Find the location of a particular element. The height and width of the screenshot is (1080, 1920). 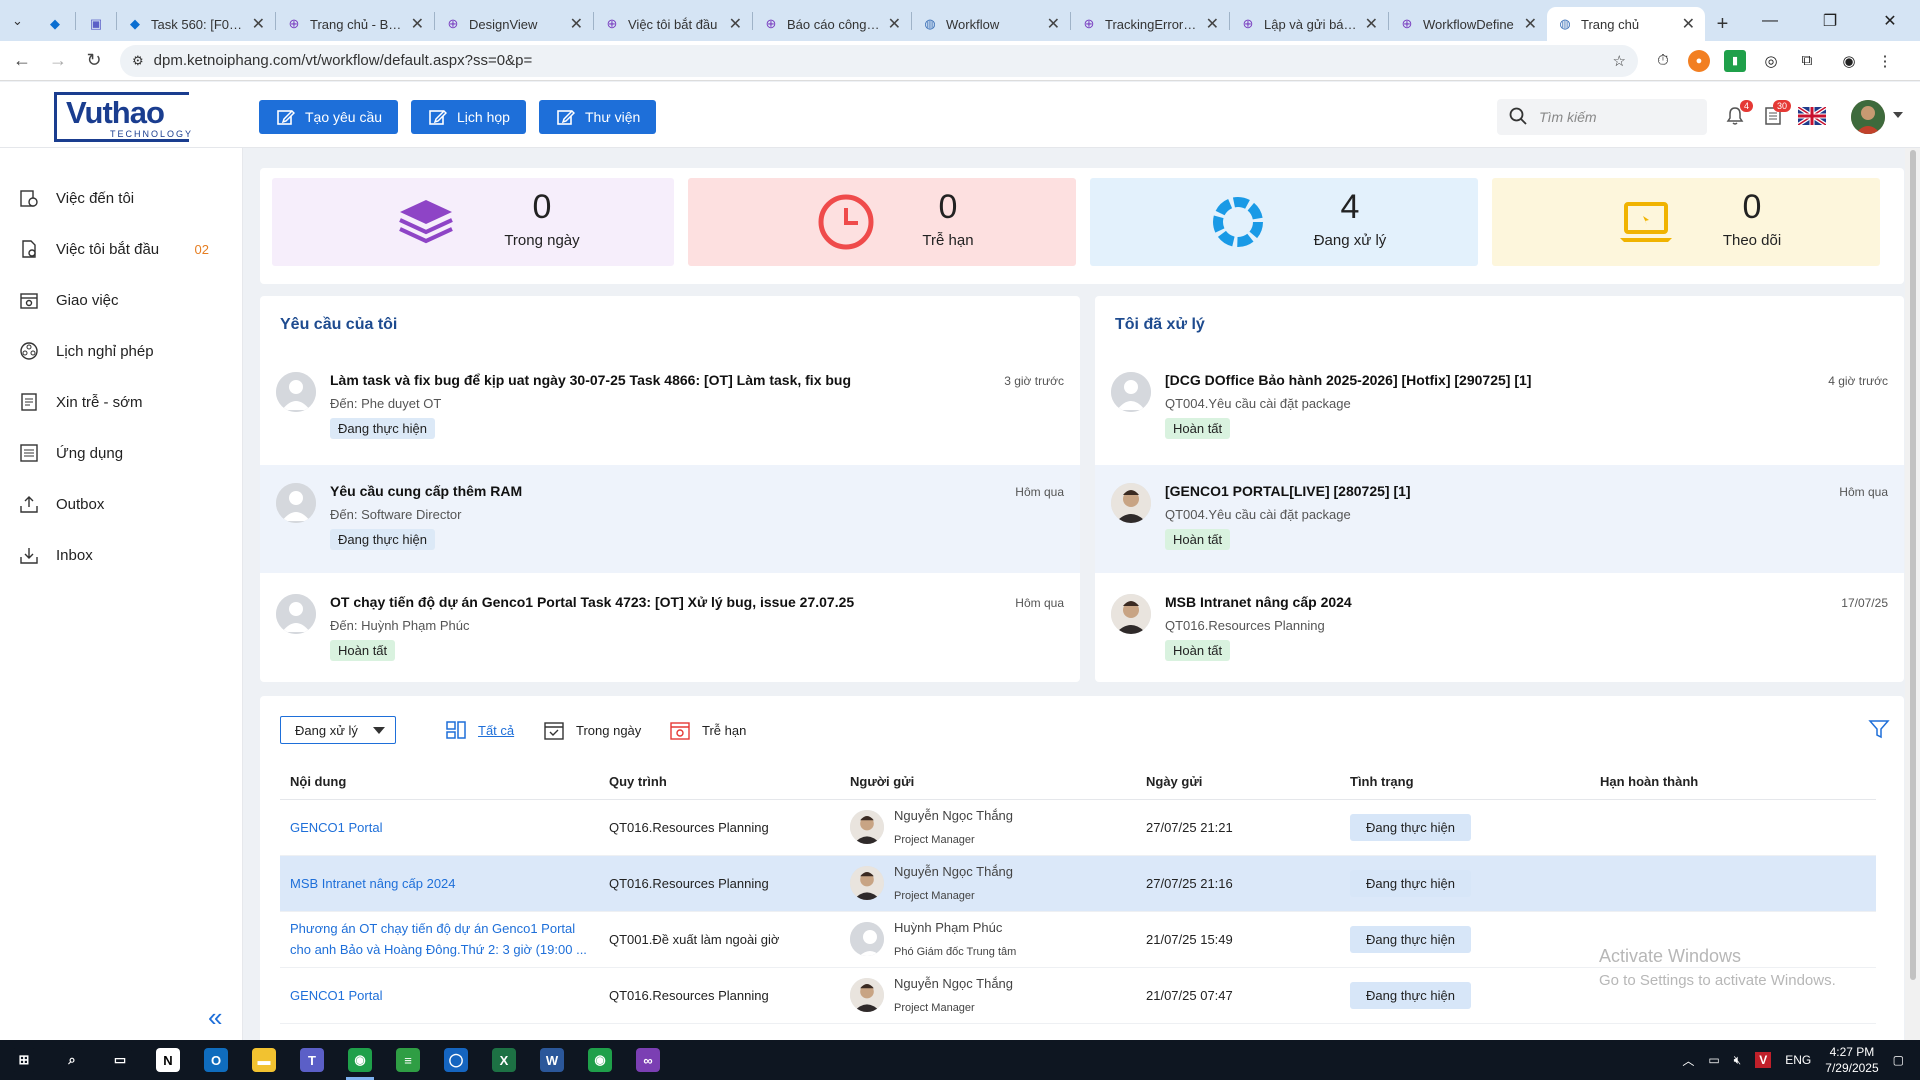

status-dropdown: Đang xử lý is located at coordinates (338, 730).